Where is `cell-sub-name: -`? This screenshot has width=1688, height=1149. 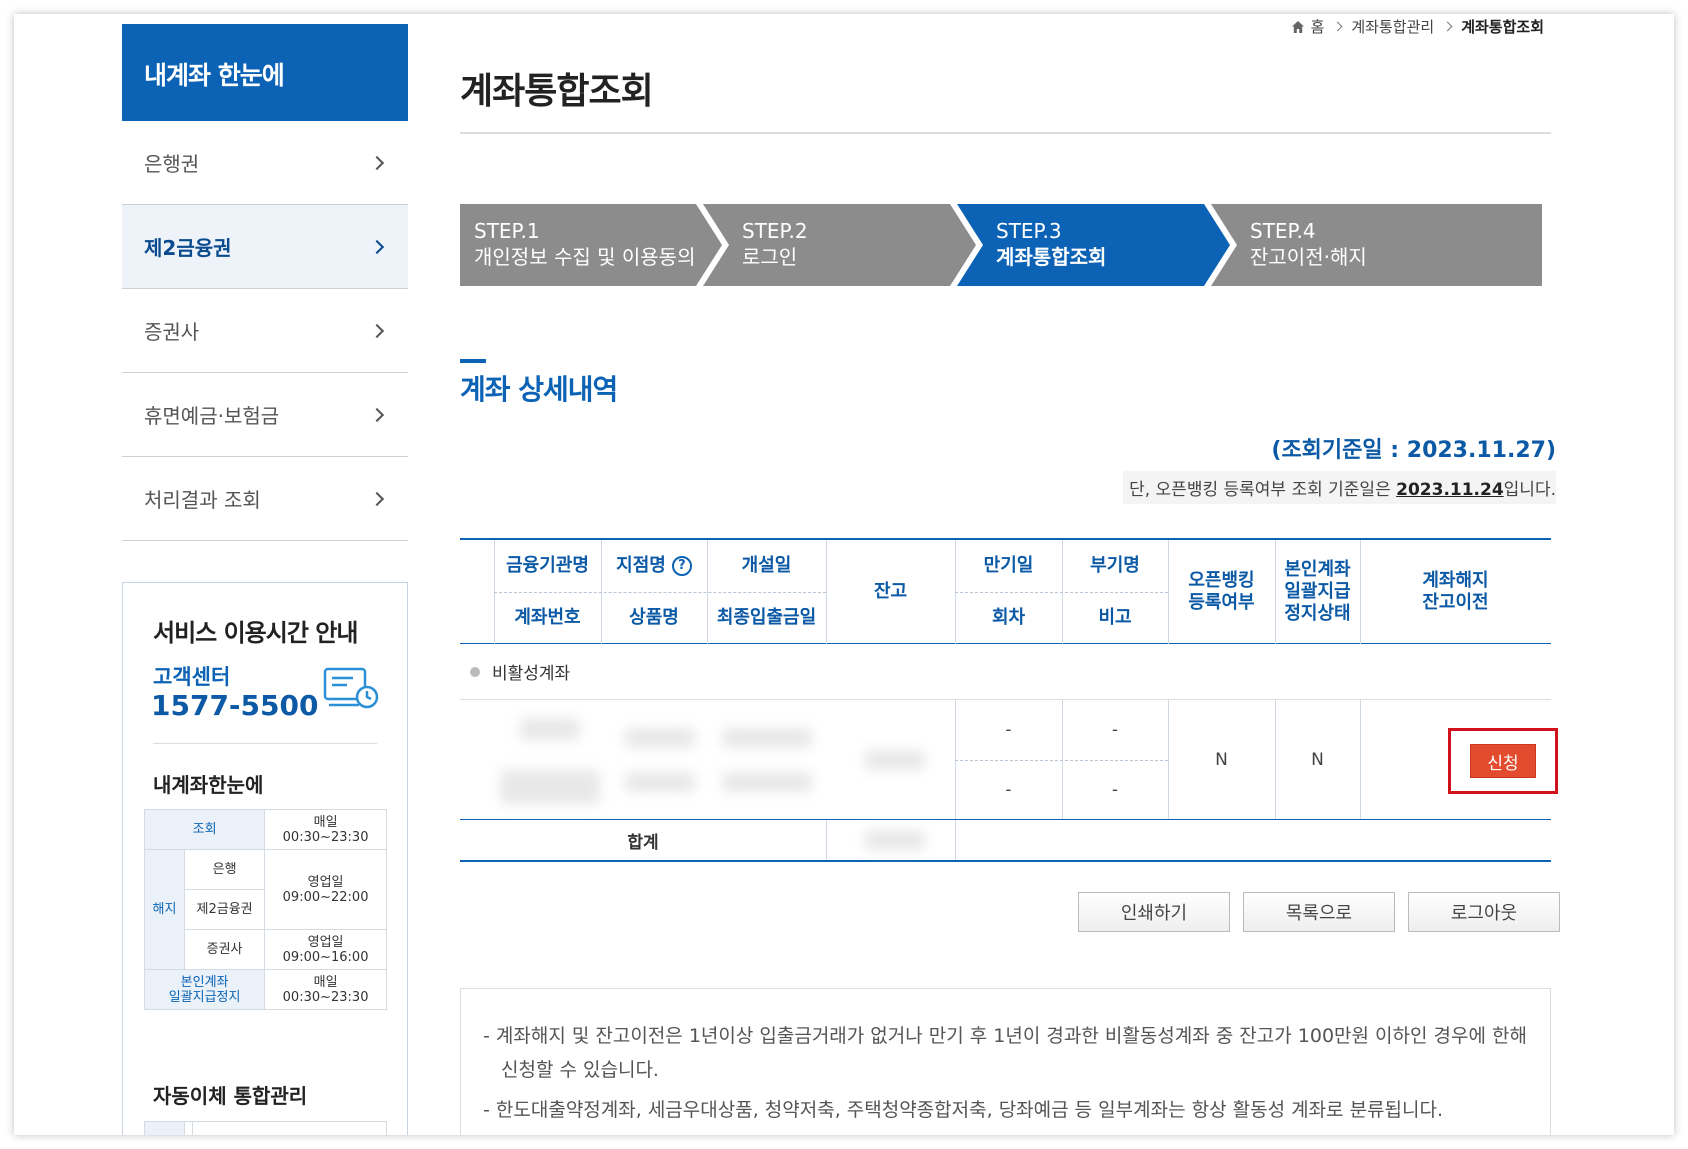 cell-sub-name: - is located at coordinates (1115, 730).